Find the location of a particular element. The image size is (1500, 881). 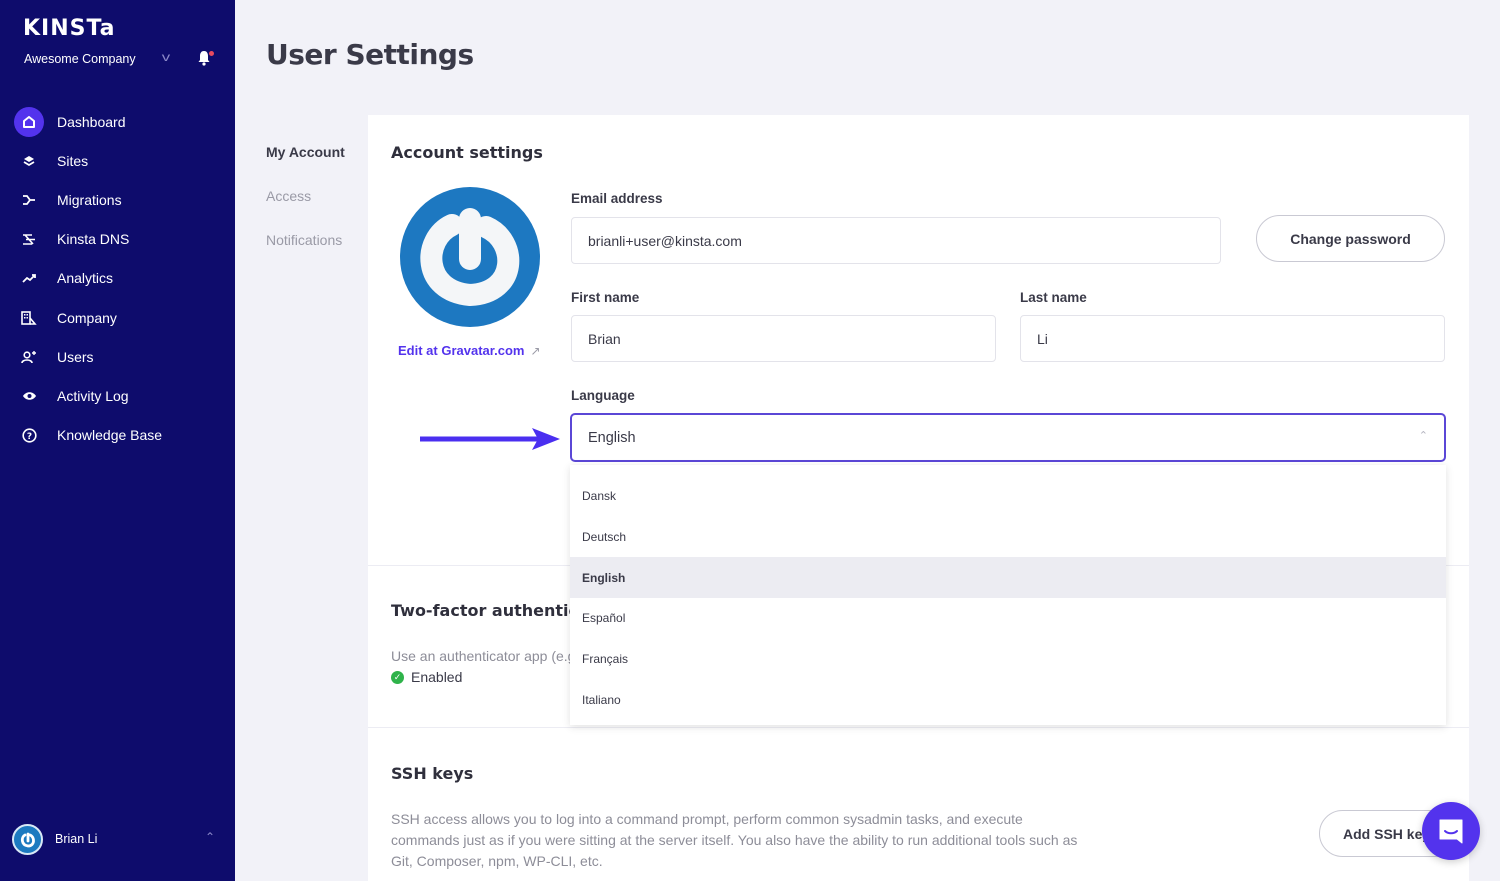

language-option-dansk: Dansk is located at coordinates (1008, 496).